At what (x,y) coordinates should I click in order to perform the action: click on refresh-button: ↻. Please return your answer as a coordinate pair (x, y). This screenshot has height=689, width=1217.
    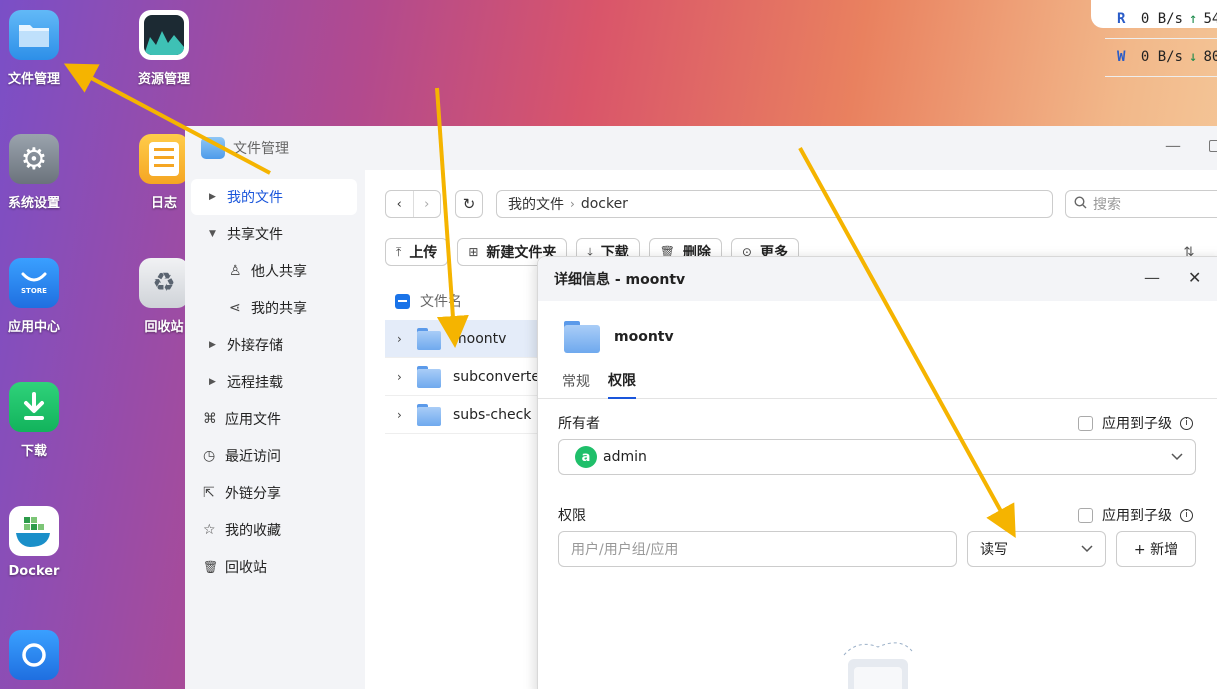
    Looking at the image, I should click on (469, 204).